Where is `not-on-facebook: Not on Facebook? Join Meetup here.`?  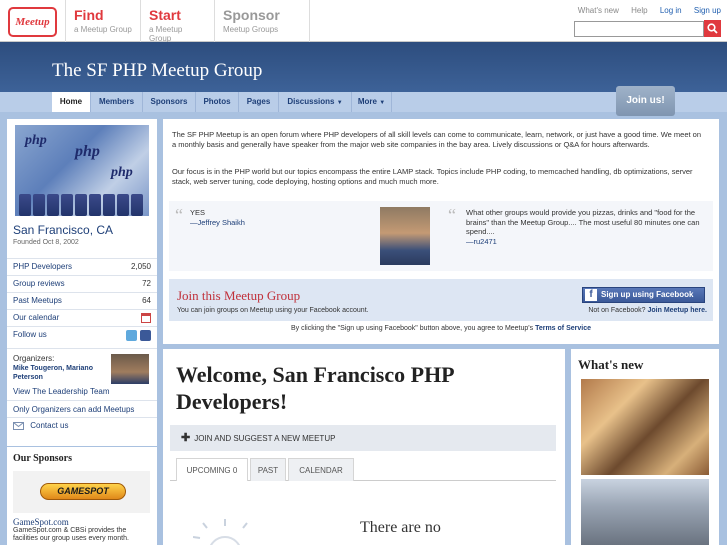
not-on-facebook: Not on Facebook? Join Meetup here. is located at coordinates (647, 310).